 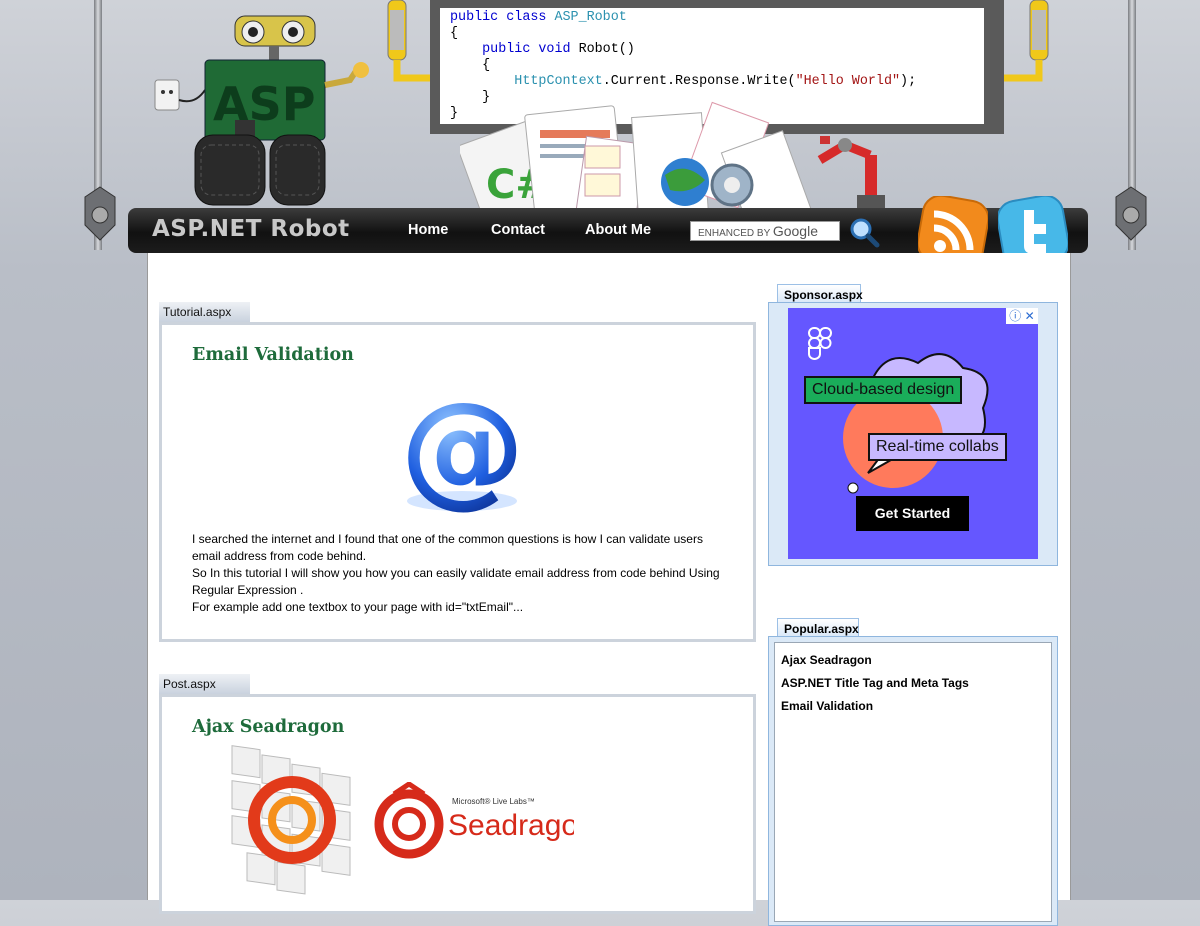 I want to click on search-icon, so click(x=864, y=232).